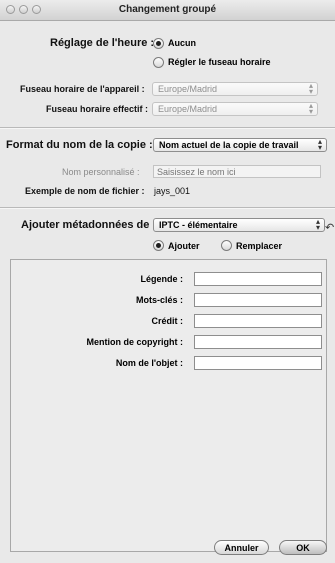  Describe the element at coordinates (239, 225) in the screenshot. I see `metadata-preset-popup: IPTC - élémentaire ▴ ▾` at that location.